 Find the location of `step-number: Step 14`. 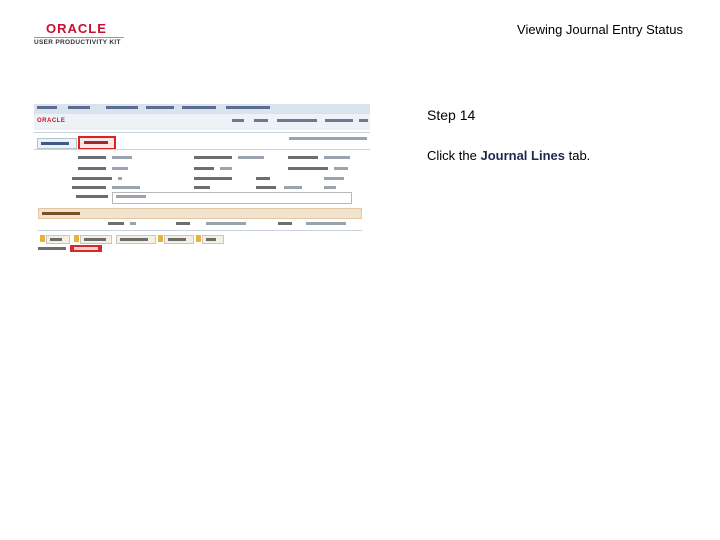

step-number: Step 14 is located at coordinates (451, 115).